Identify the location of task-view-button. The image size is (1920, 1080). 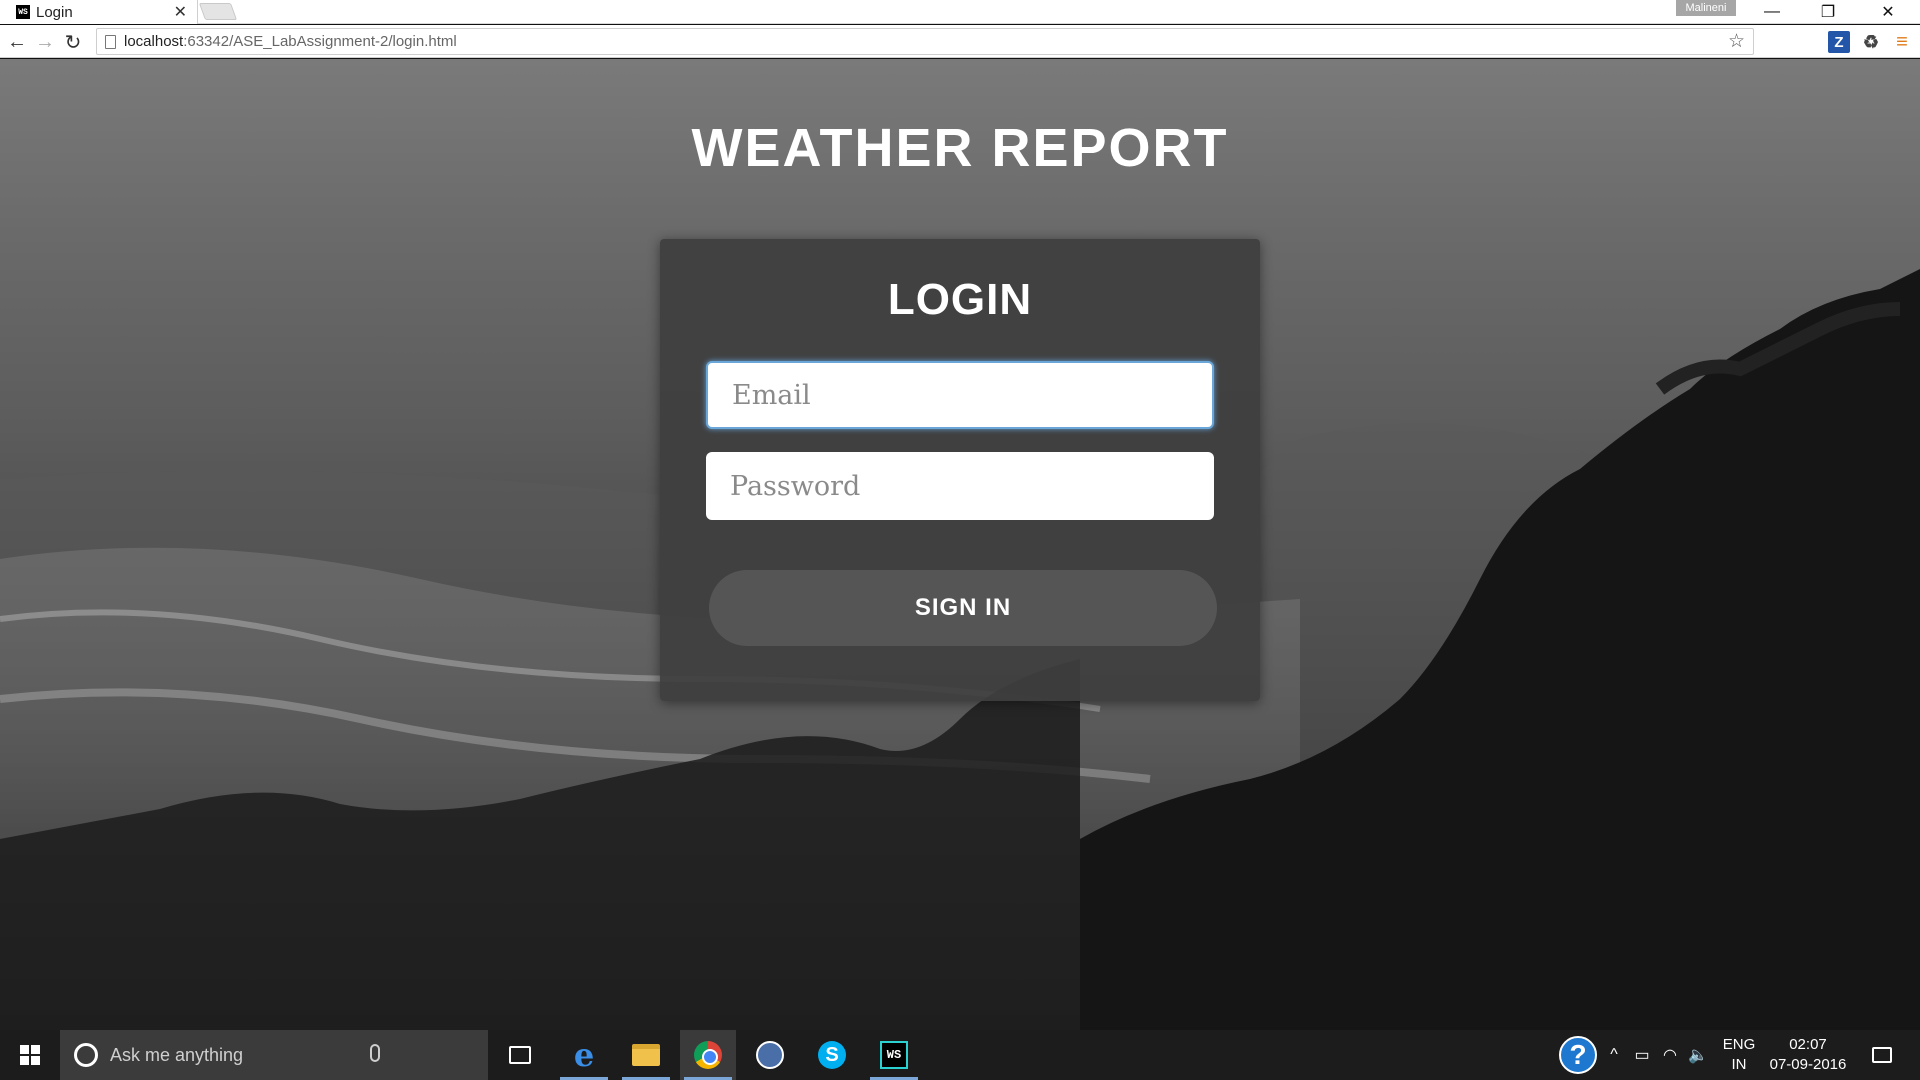
(520, 1055).